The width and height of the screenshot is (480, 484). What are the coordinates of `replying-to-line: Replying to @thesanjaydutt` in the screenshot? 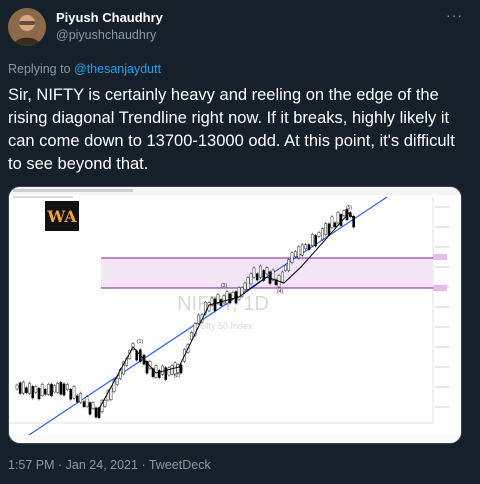 It's located at (84, 69).